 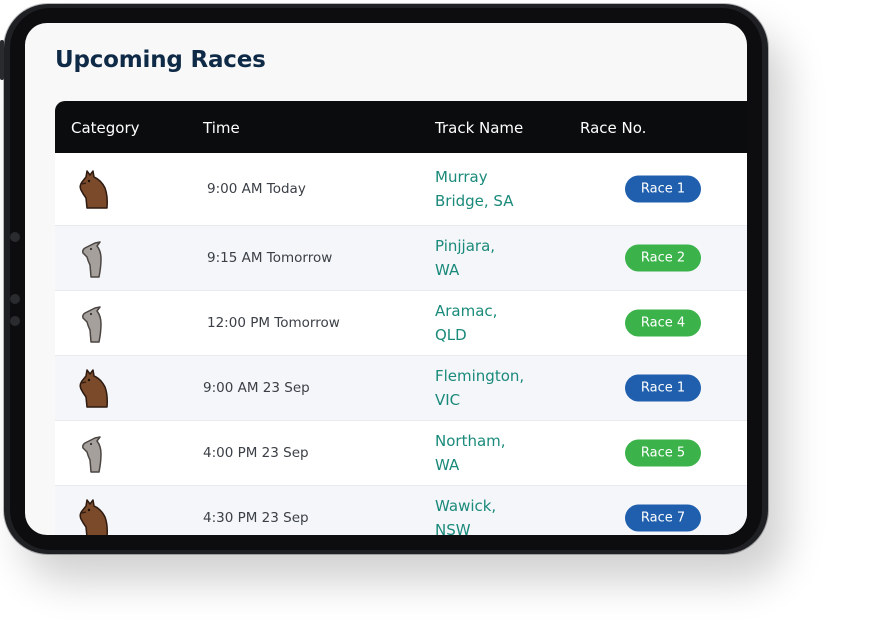 I want to click on column-header-track: Track Name, so click(x=479, y=128).